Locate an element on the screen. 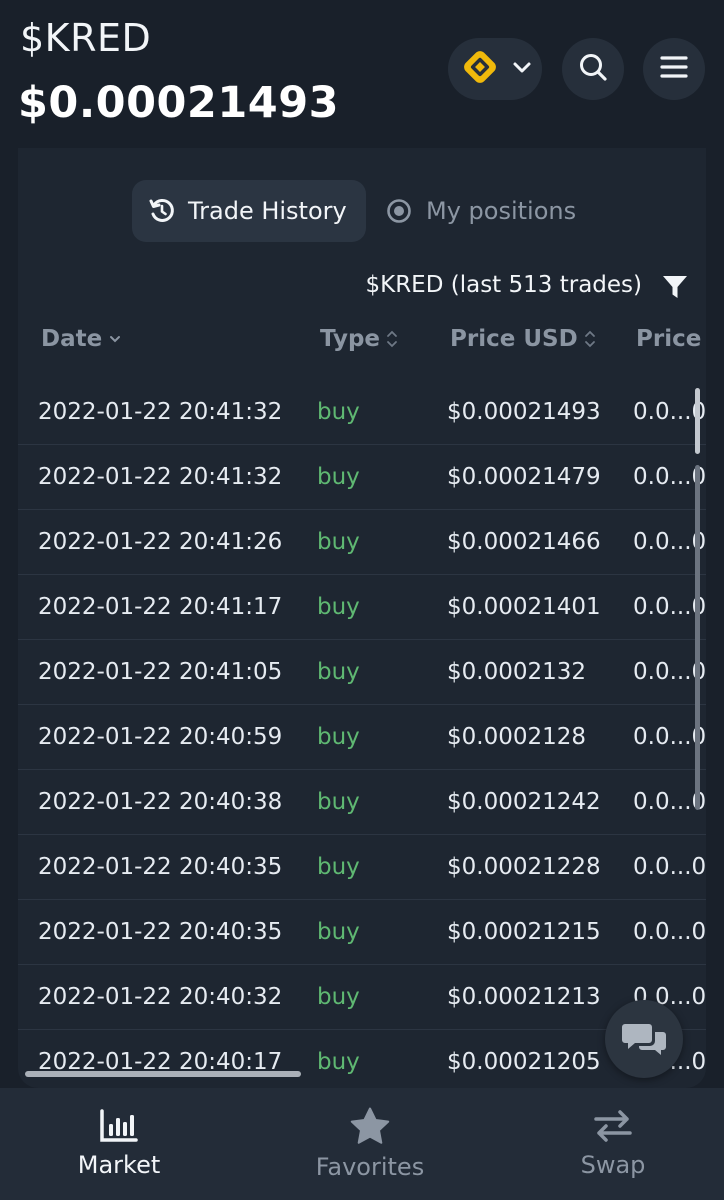 The image size is (724, 1200). tab-my-positions: My positions is located at coordinates (481, 211).